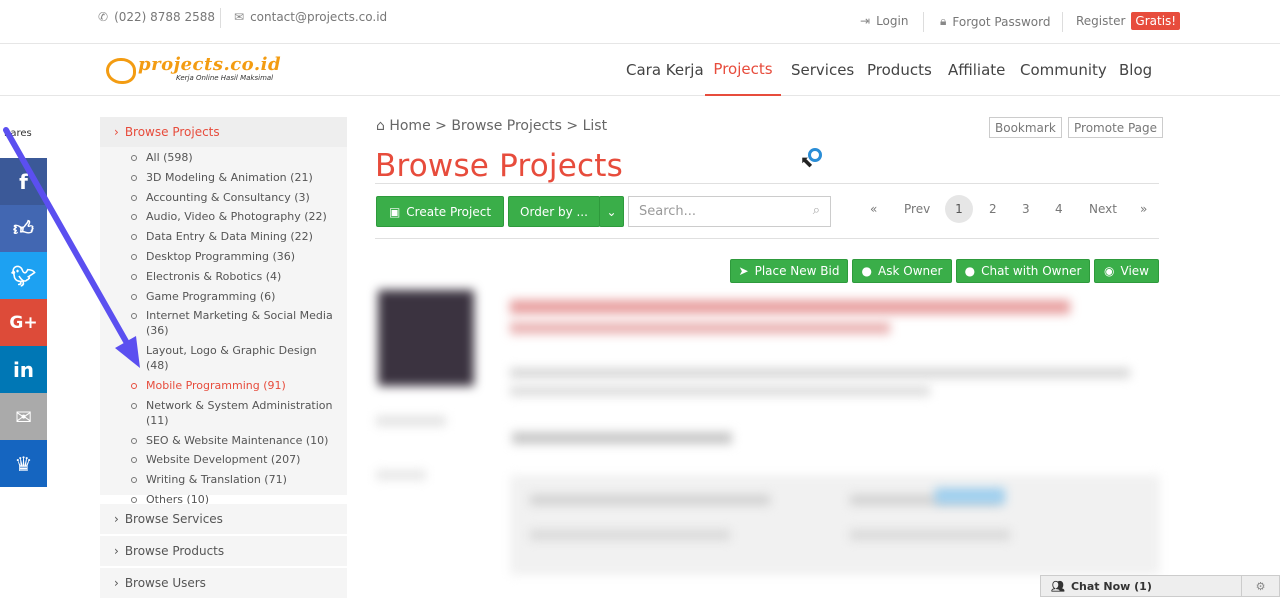 This screenshot has height=598, width=1280. I want to click on pagination-last: », so click(1143, 209).